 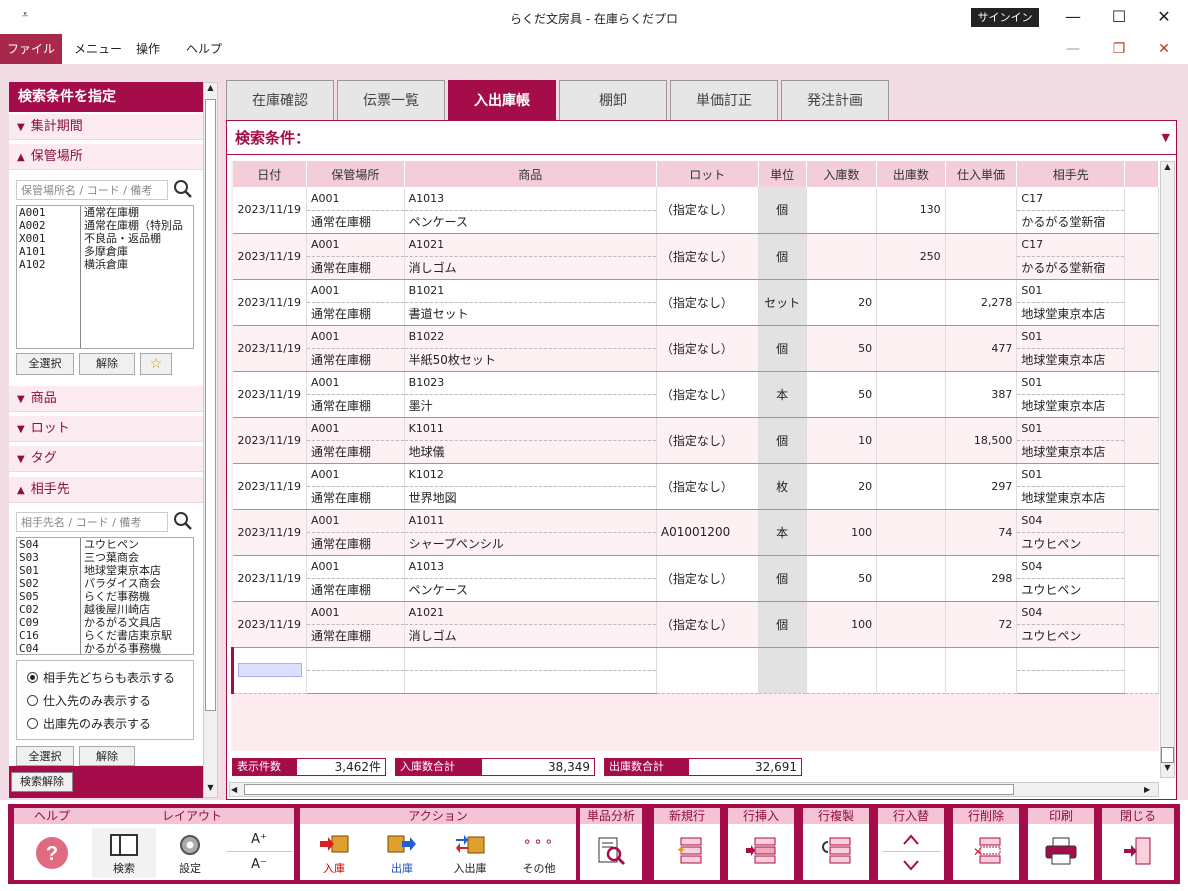 I want to click on cell-product-code: B1021, so click(x=530, y=291).